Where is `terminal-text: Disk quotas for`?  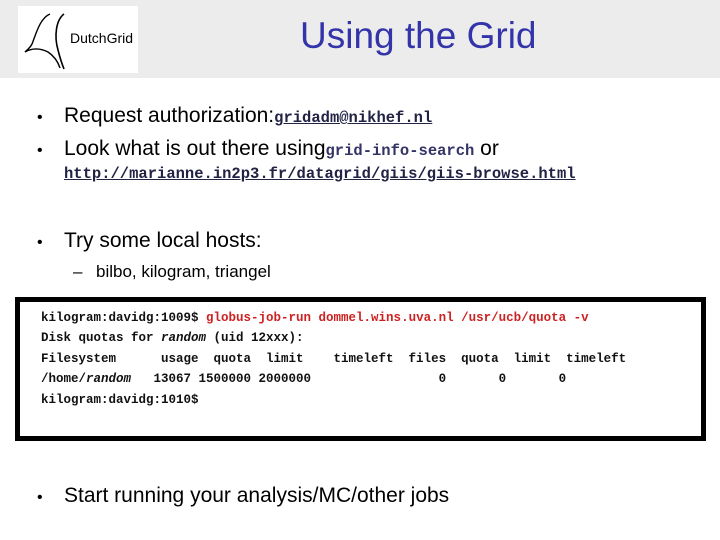 terminal-text: Disk quotas for is located at coordinates (101, 338).